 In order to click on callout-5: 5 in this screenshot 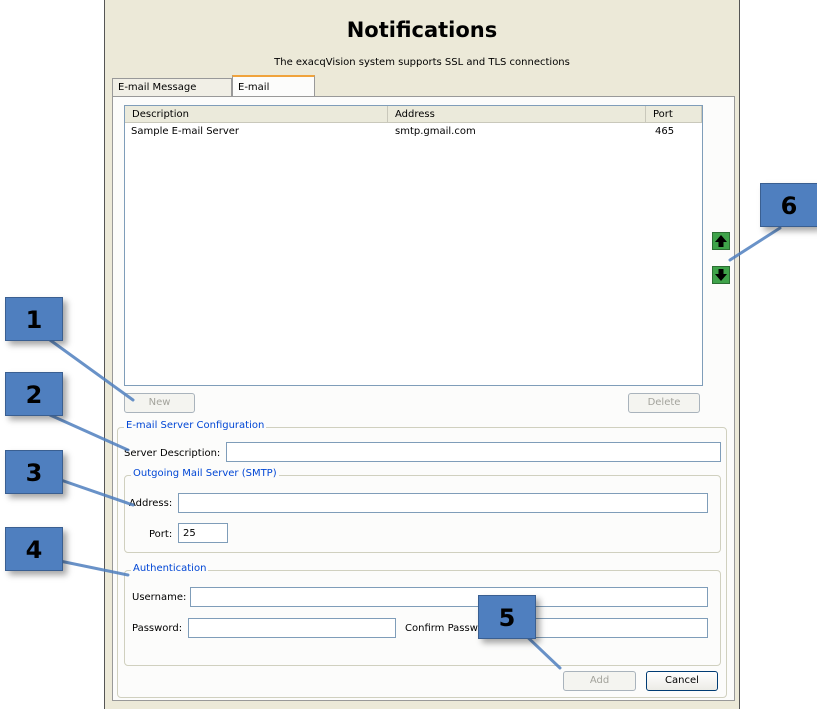, I will do `click(507, 617)`.